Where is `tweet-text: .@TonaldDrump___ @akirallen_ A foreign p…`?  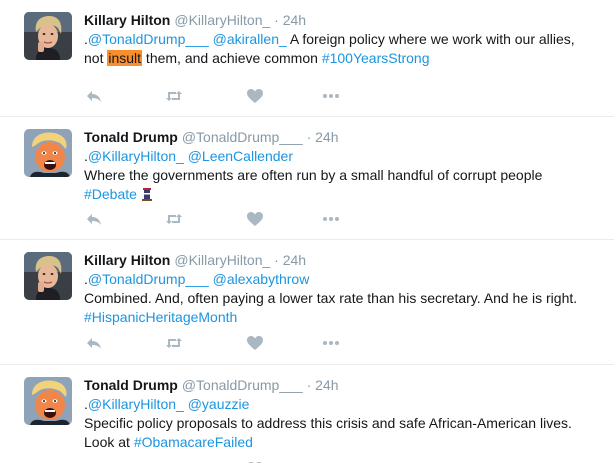
tweet-text: .@TonaldDrump___ @akirallen_ A foreign p… is located at coordinates (344, 49).